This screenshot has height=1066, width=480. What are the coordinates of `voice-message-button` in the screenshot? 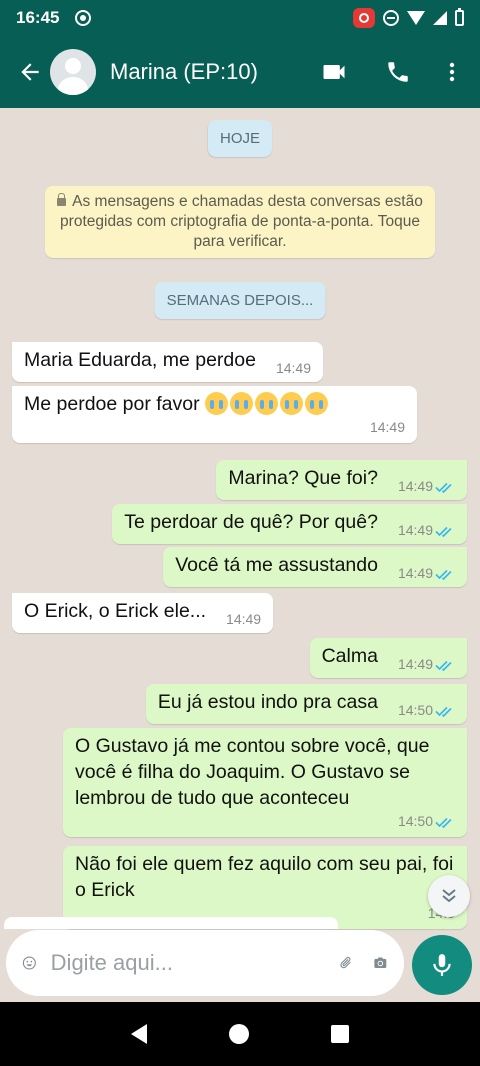 It's located at (442, 965).